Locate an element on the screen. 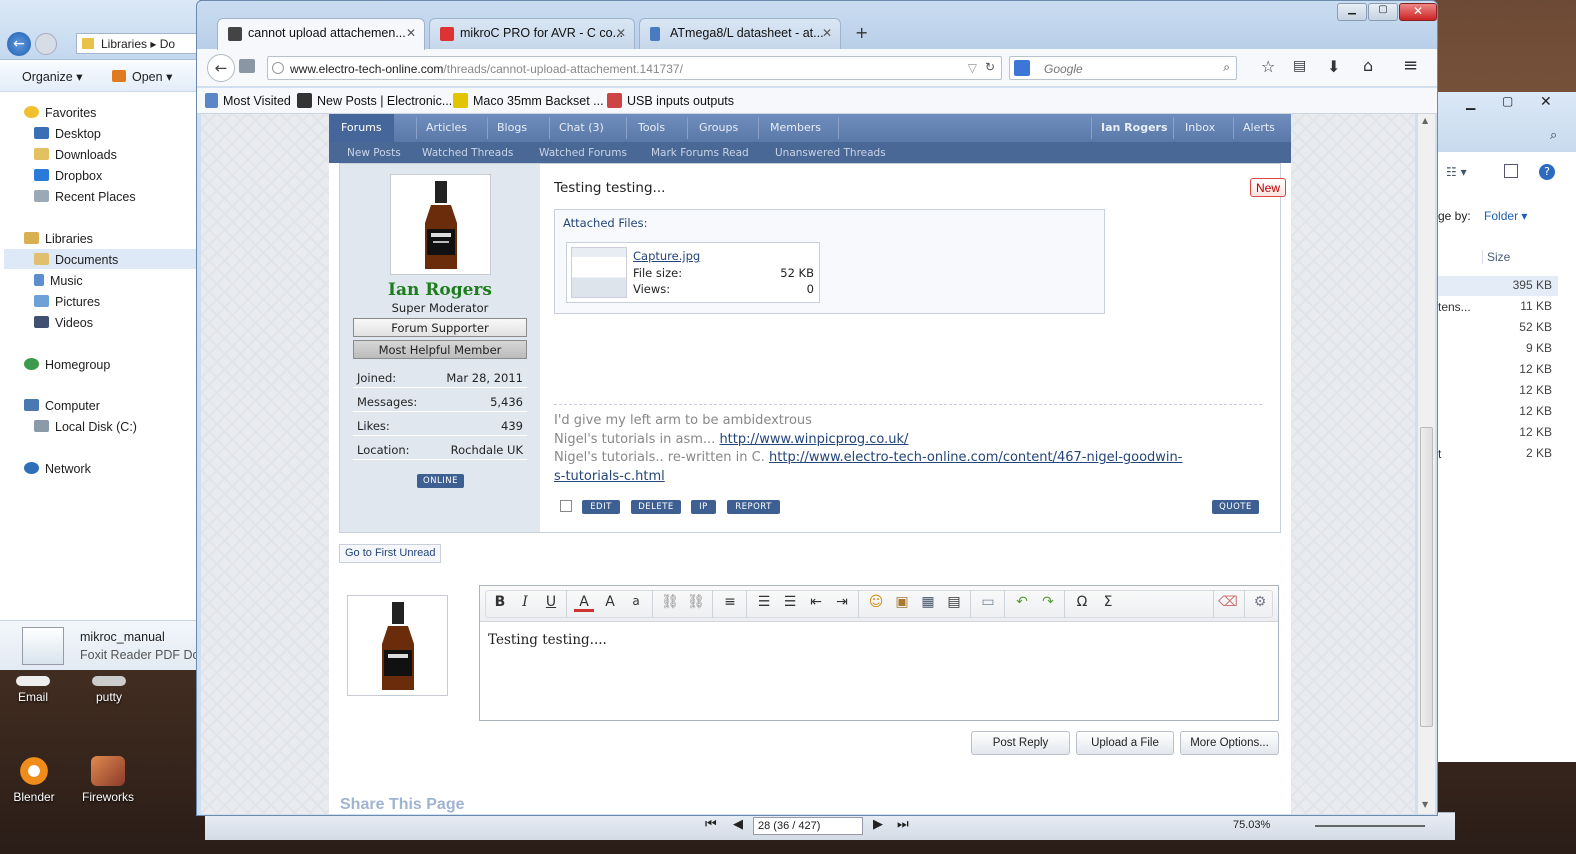 The height and width of the screenshot is (854, 1576). upload-file-button: Upload a File is located at coordinates (1125, 743).